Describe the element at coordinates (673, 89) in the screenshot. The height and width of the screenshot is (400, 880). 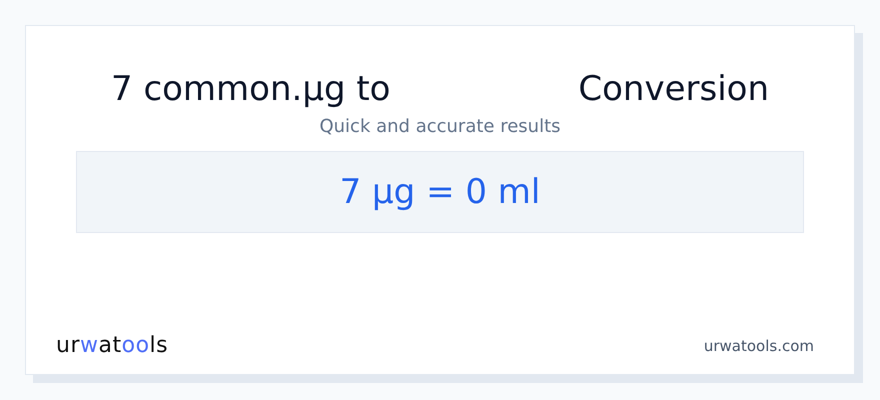
I see `title: Conversion` at that location.